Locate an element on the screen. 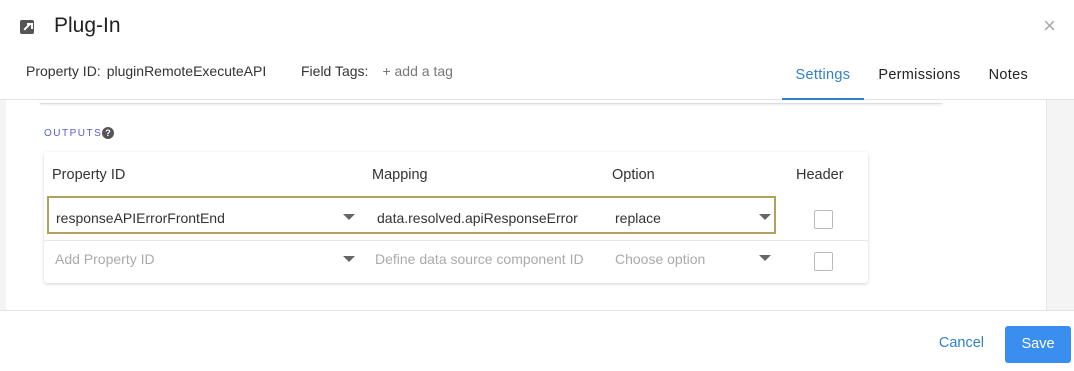 This screenshot has height=371, width=1074. tab-notes: Notes is located at coordinates (1008, 79).